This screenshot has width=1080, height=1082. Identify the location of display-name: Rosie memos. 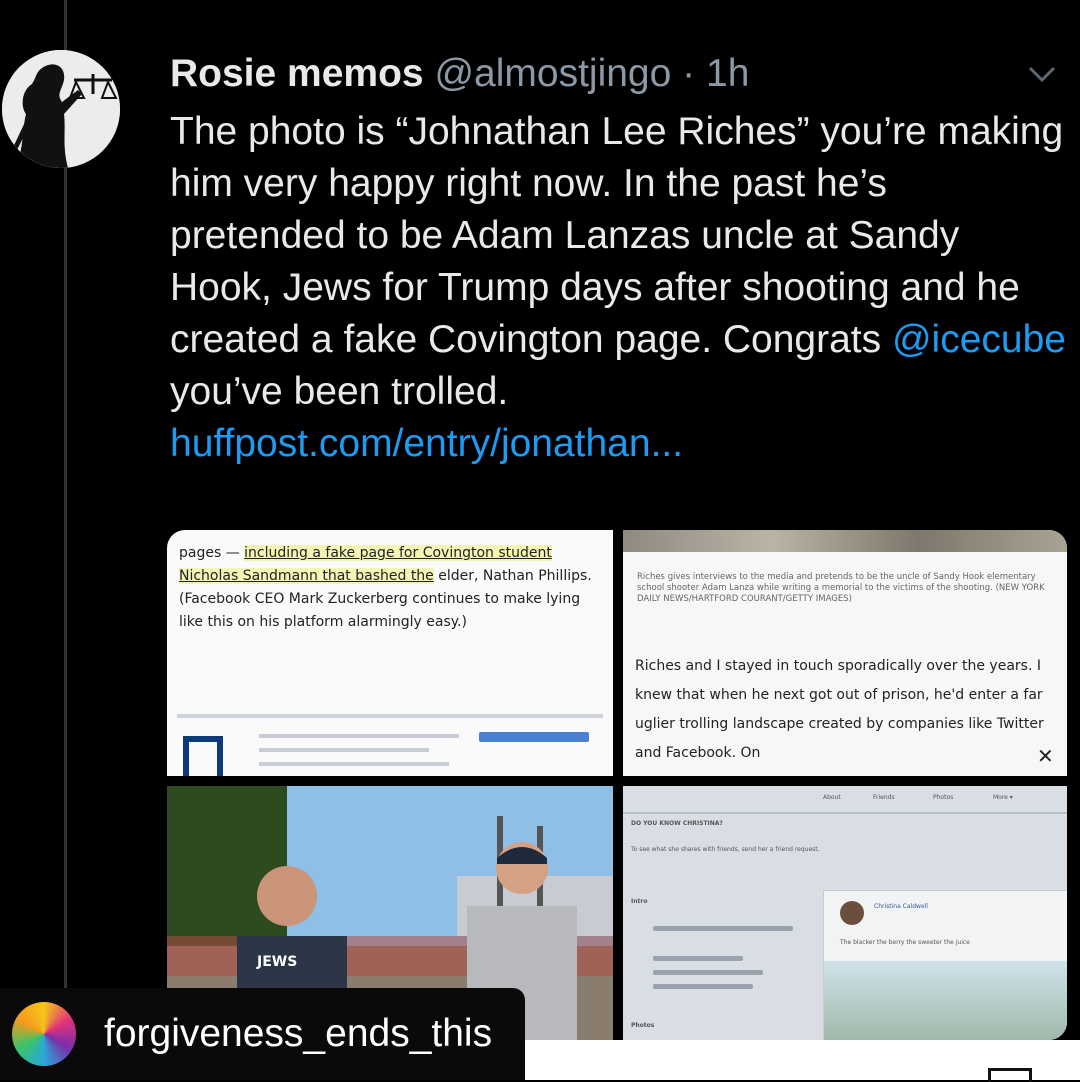
(297, 73).